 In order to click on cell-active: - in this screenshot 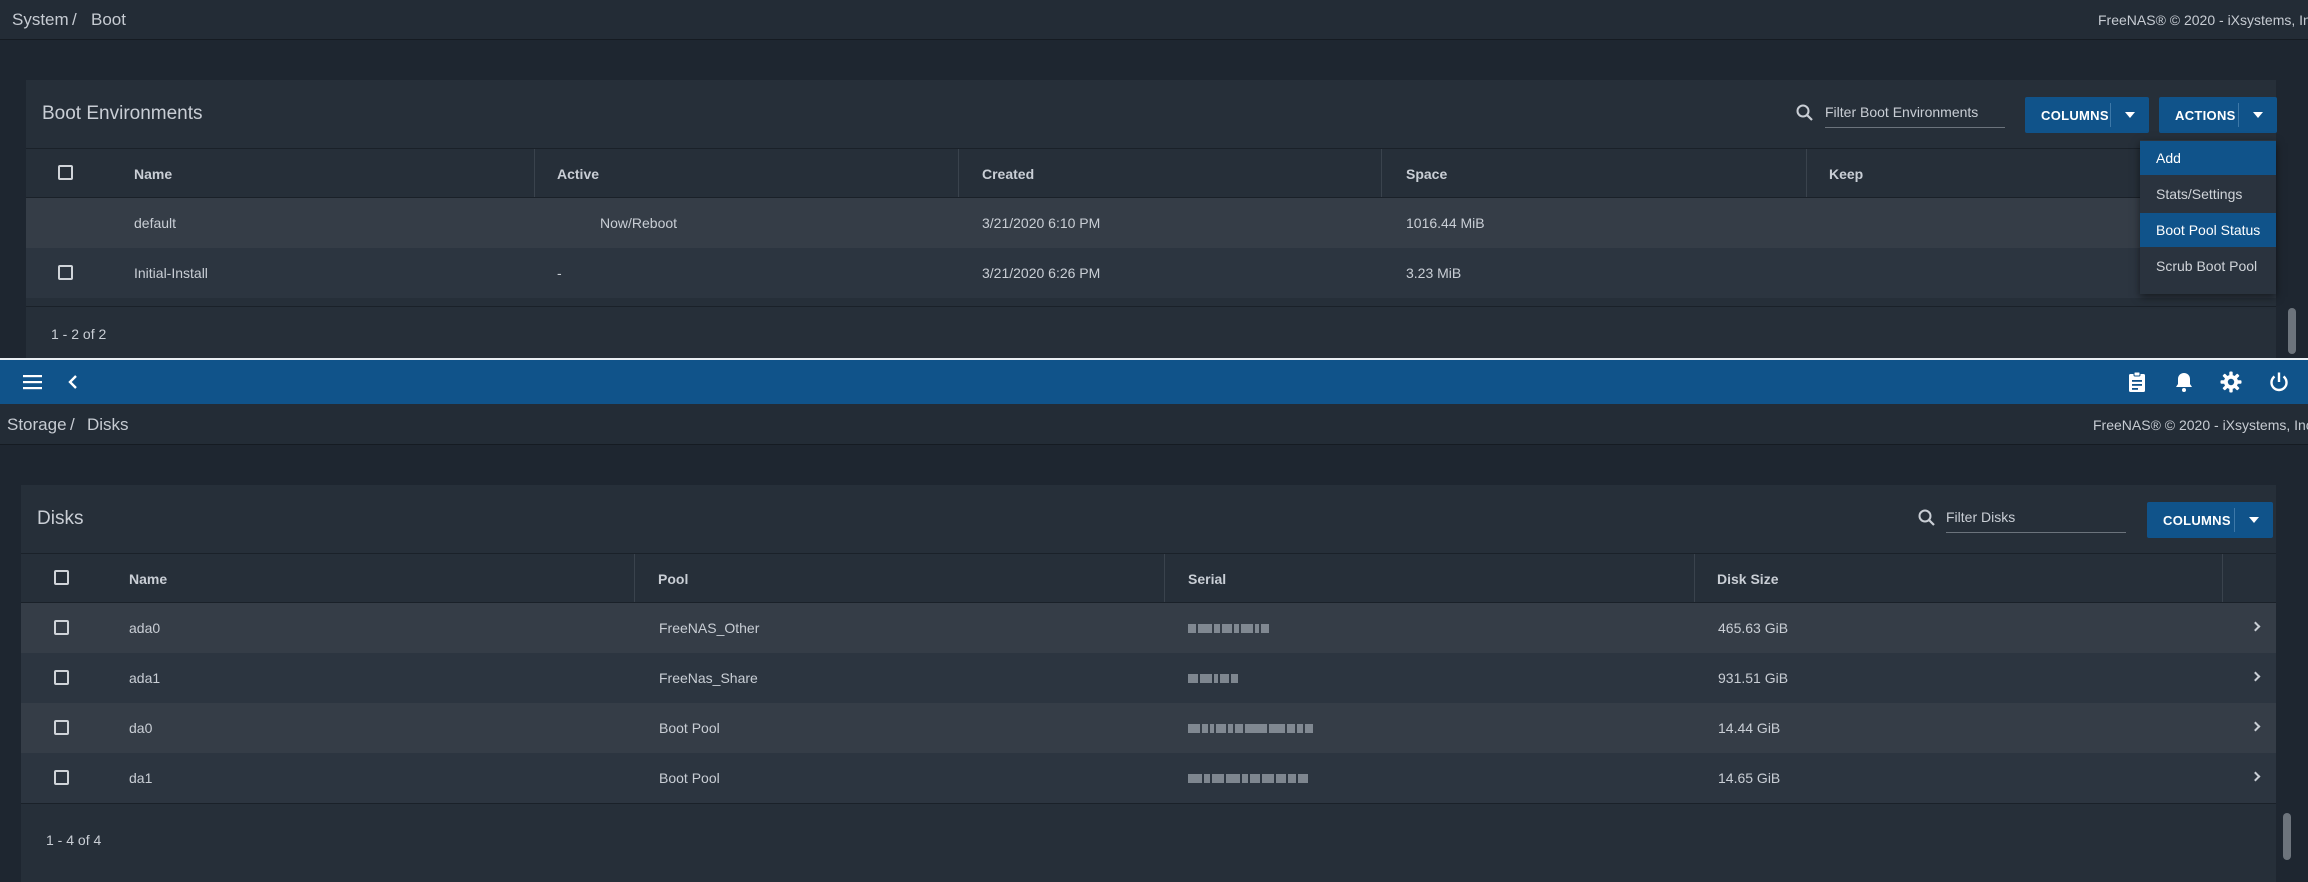, I will do `click(559, 273)`.